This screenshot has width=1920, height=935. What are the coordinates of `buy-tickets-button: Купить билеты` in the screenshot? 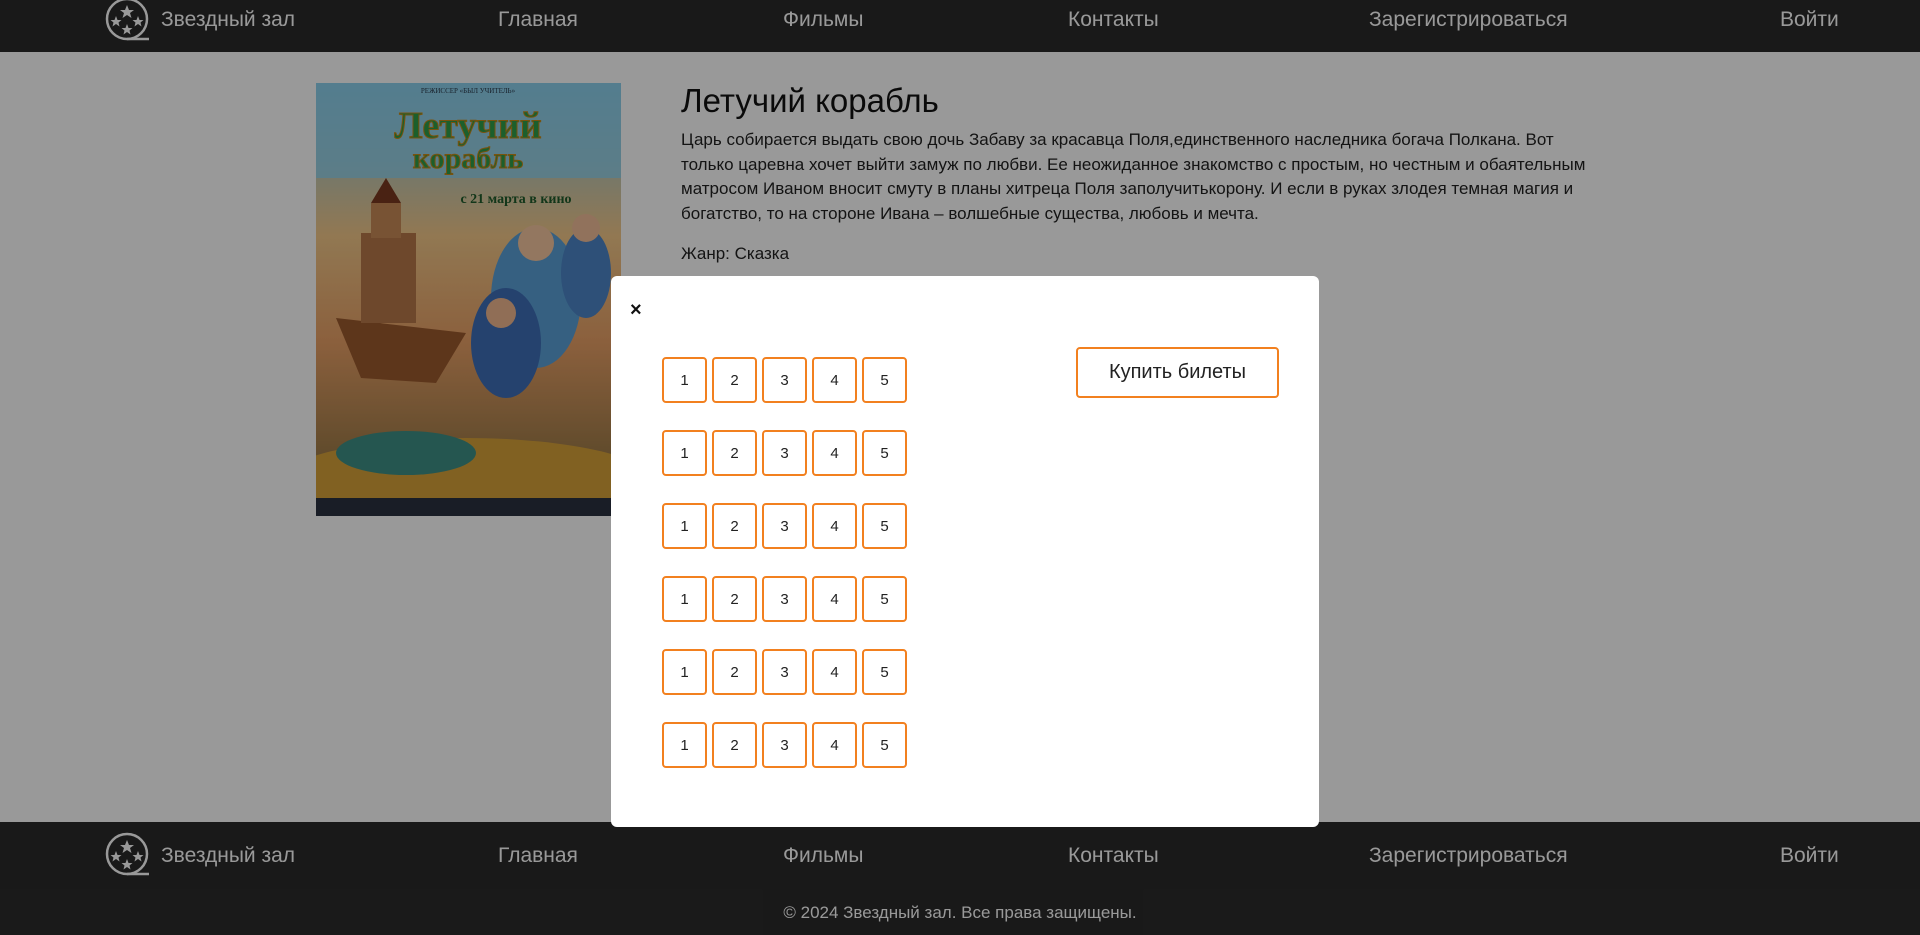 It's located at (1177, 372).